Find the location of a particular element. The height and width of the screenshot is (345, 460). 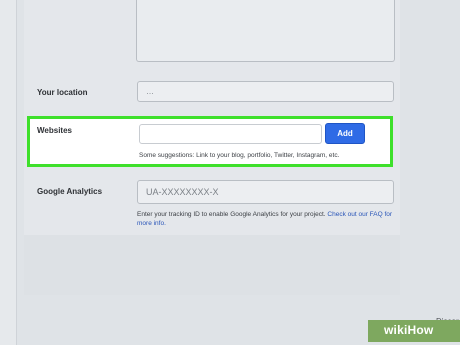

analytics-tracking-input: UA-XXXXXXXX-X is located at coordinates (265, 192).